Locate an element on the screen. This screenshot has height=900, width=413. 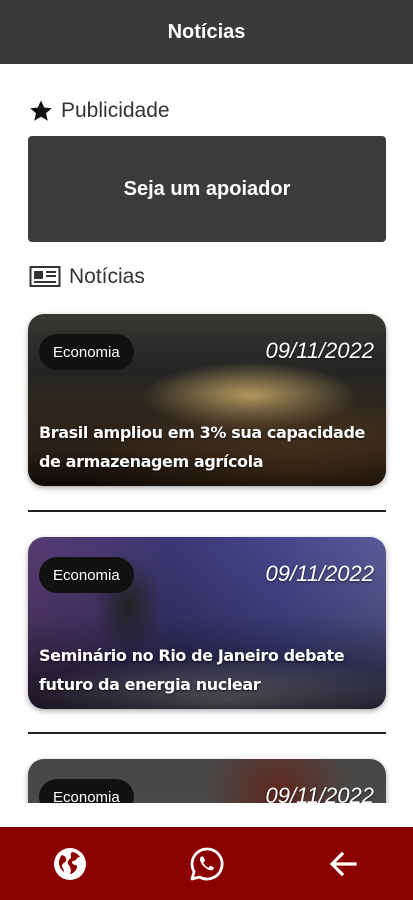
app-bar: Notícias is located at coordinates (206, 32).